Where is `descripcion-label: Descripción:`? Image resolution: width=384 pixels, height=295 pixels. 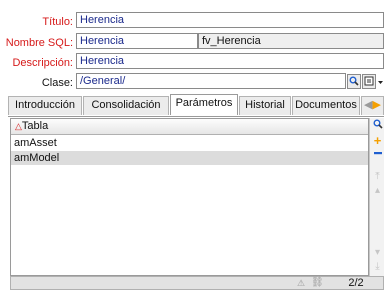 descripcion-label: Descripción: is located at coordinates (42, 63).